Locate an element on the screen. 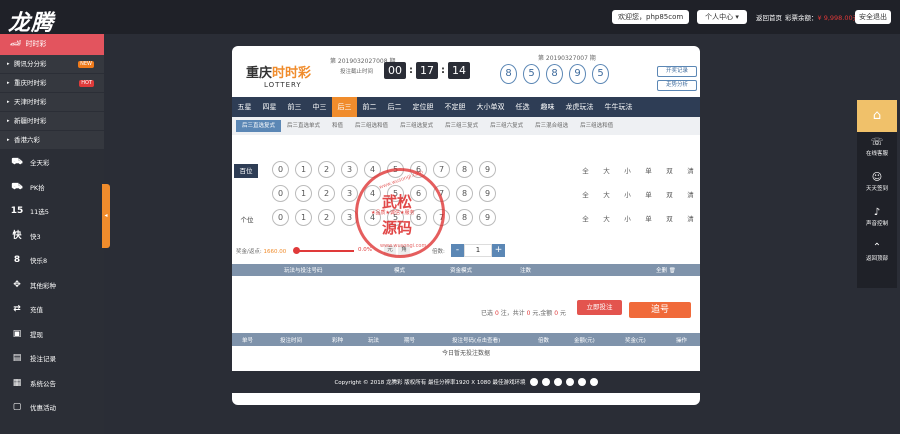 The height and width of the screenshot is (434, 900). tab-item: 任选 is located at coordinates (522, 107).